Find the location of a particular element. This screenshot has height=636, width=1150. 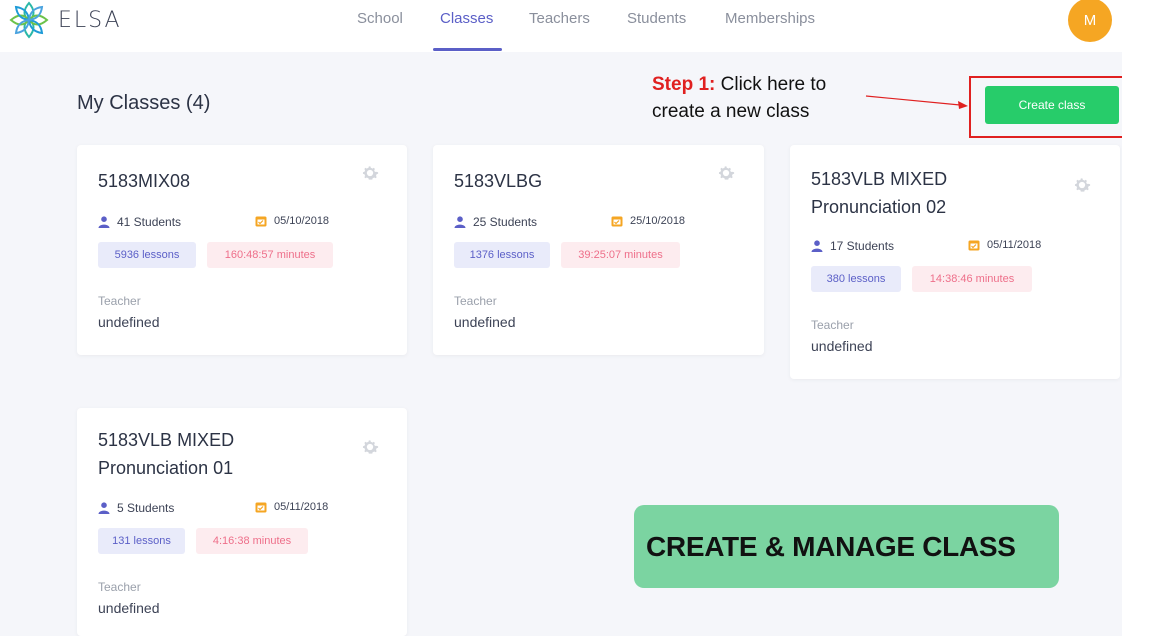

step-text-line2: create a new class is located at coordinates (731, 111).